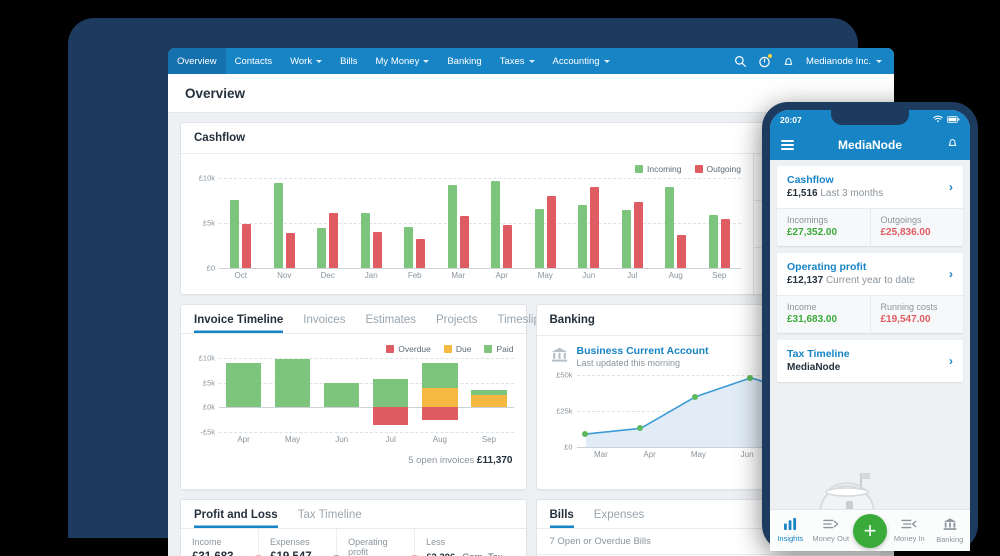 Image resolution: width=1000 pixels, height=556 pixels. What do you see at coordinates (770, 55) in the screenshot?
I see `notification-badge` at bounding box center [770, 55].